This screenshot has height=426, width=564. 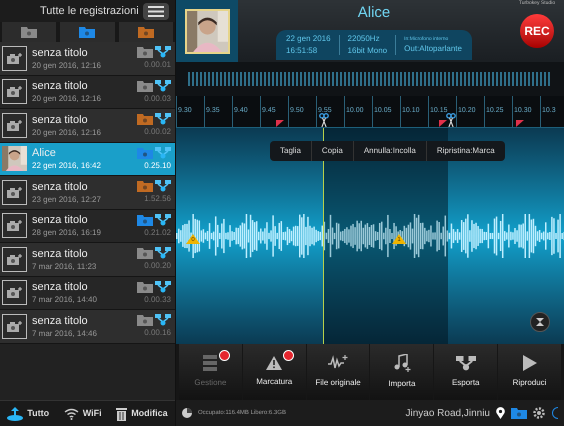 I want to click on info-sample-rate: 22050Hz, so click(x=364, y=39).